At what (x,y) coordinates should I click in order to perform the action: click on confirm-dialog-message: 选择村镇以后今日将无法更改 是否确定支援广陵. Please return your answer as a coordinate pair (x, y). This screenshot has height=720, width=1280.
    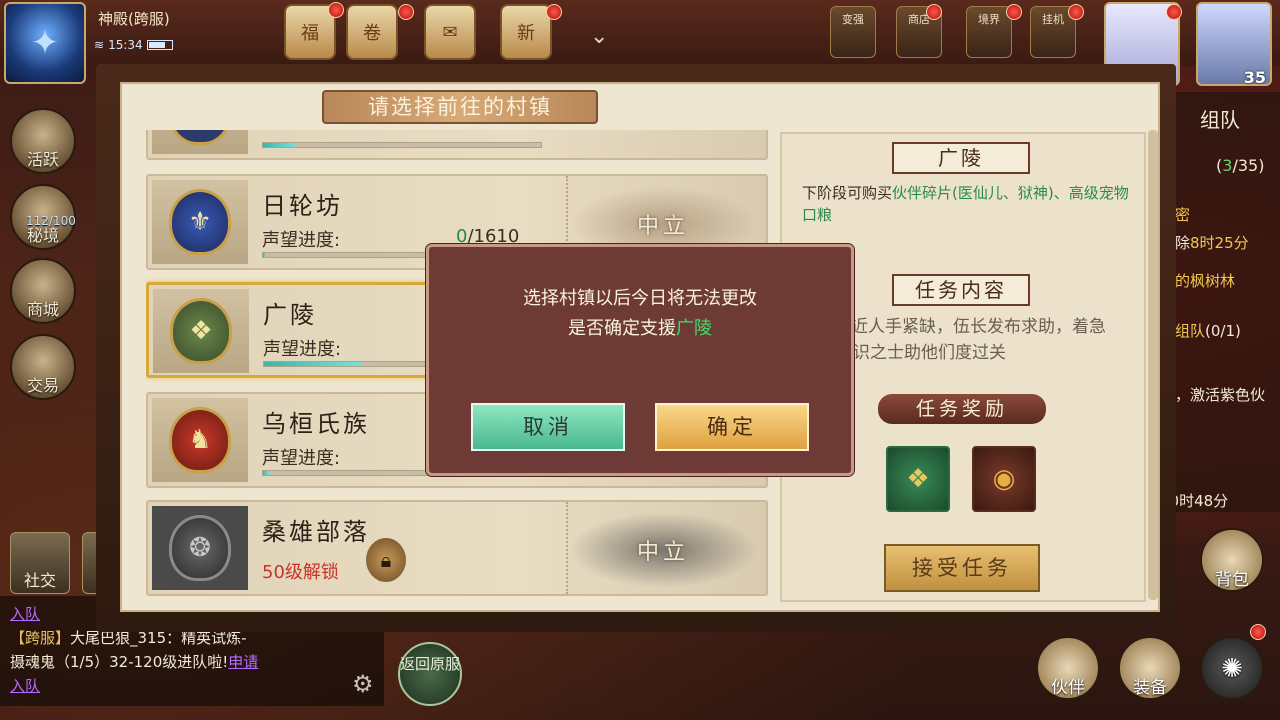
    Looking at the image, I should click on (640, 313).